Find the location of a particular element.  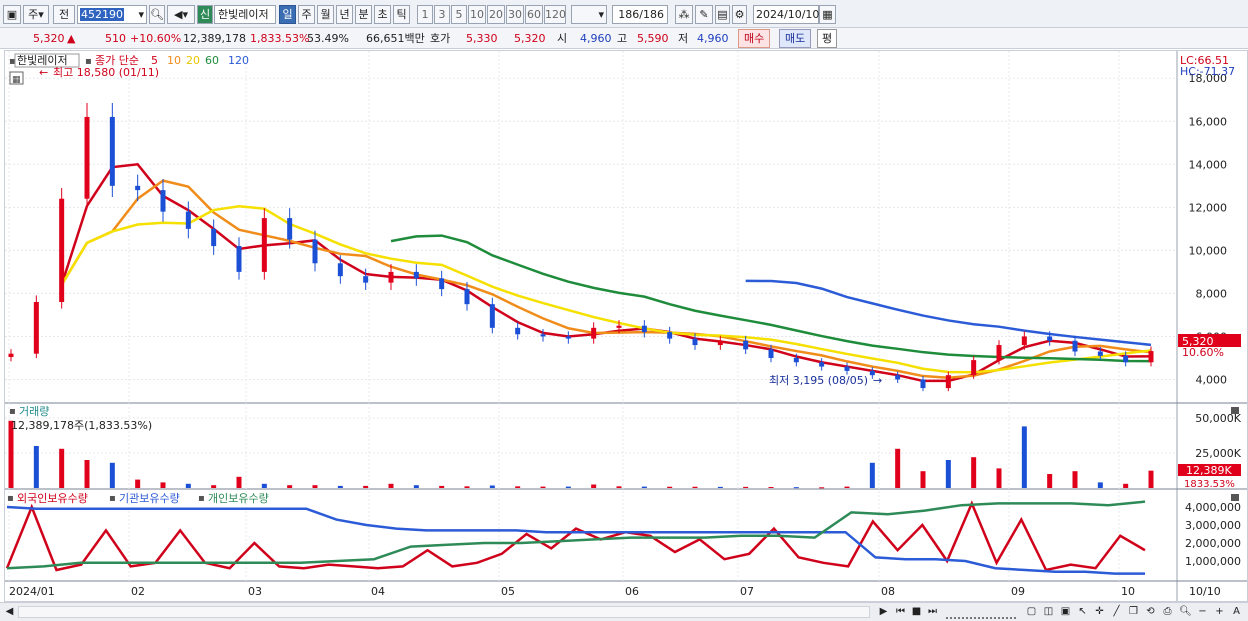

font-size-icon: A is located at coordinates (1236, 612).